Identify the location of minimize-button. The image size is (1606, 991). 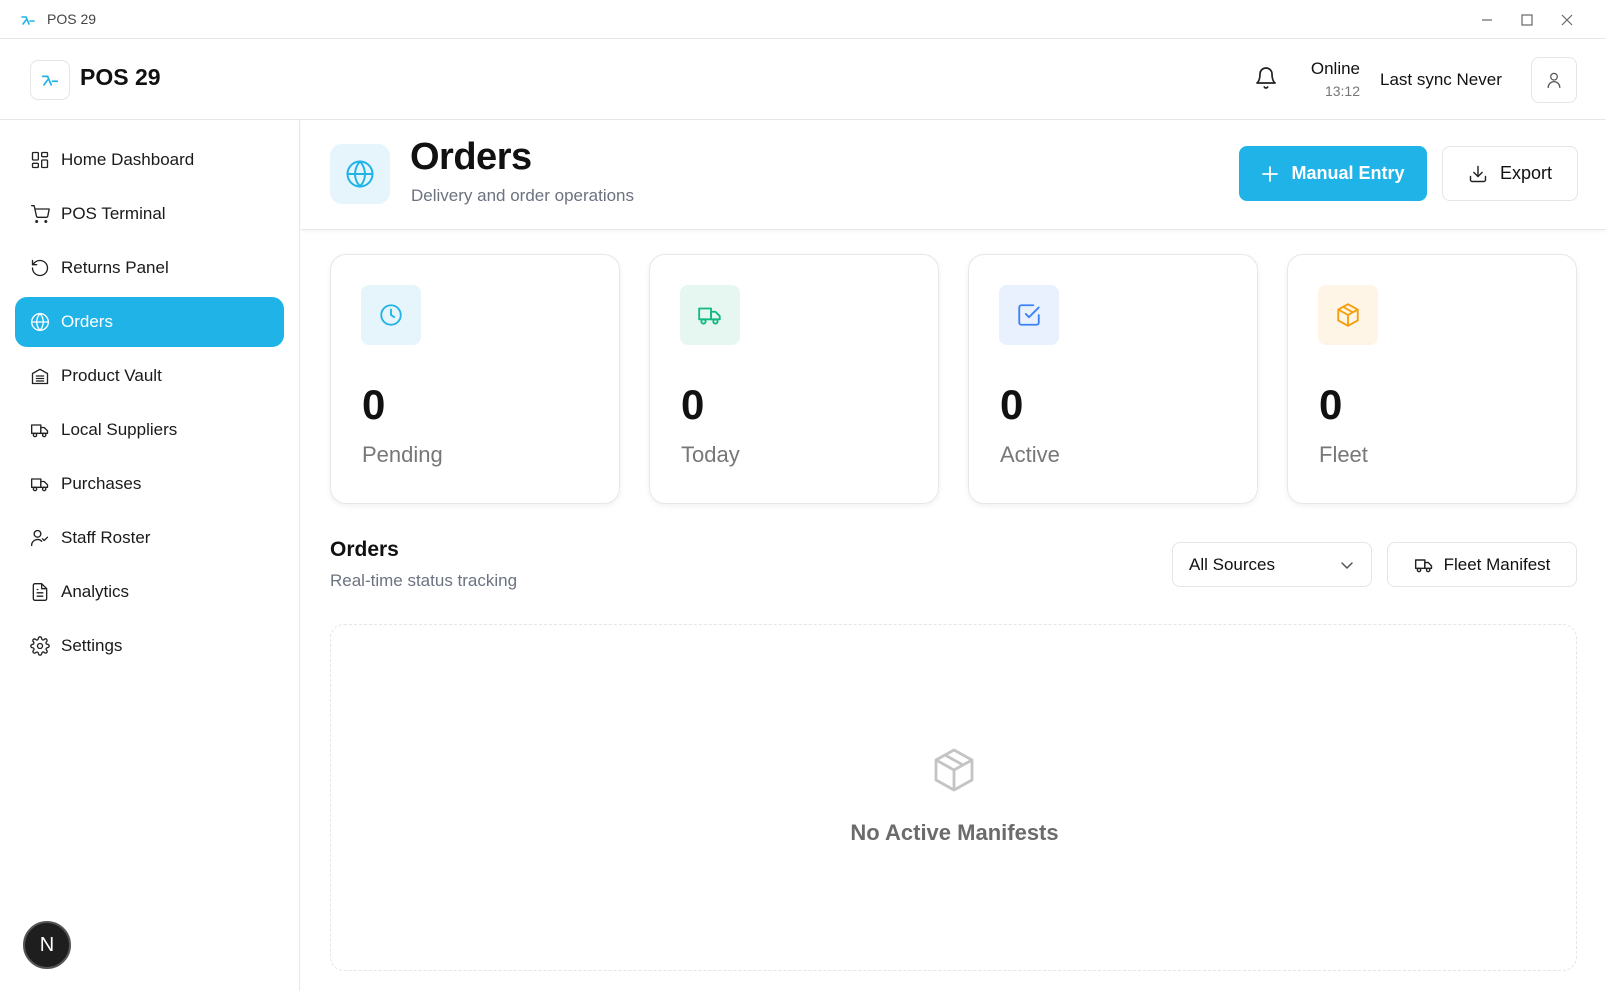
(1487, 20).